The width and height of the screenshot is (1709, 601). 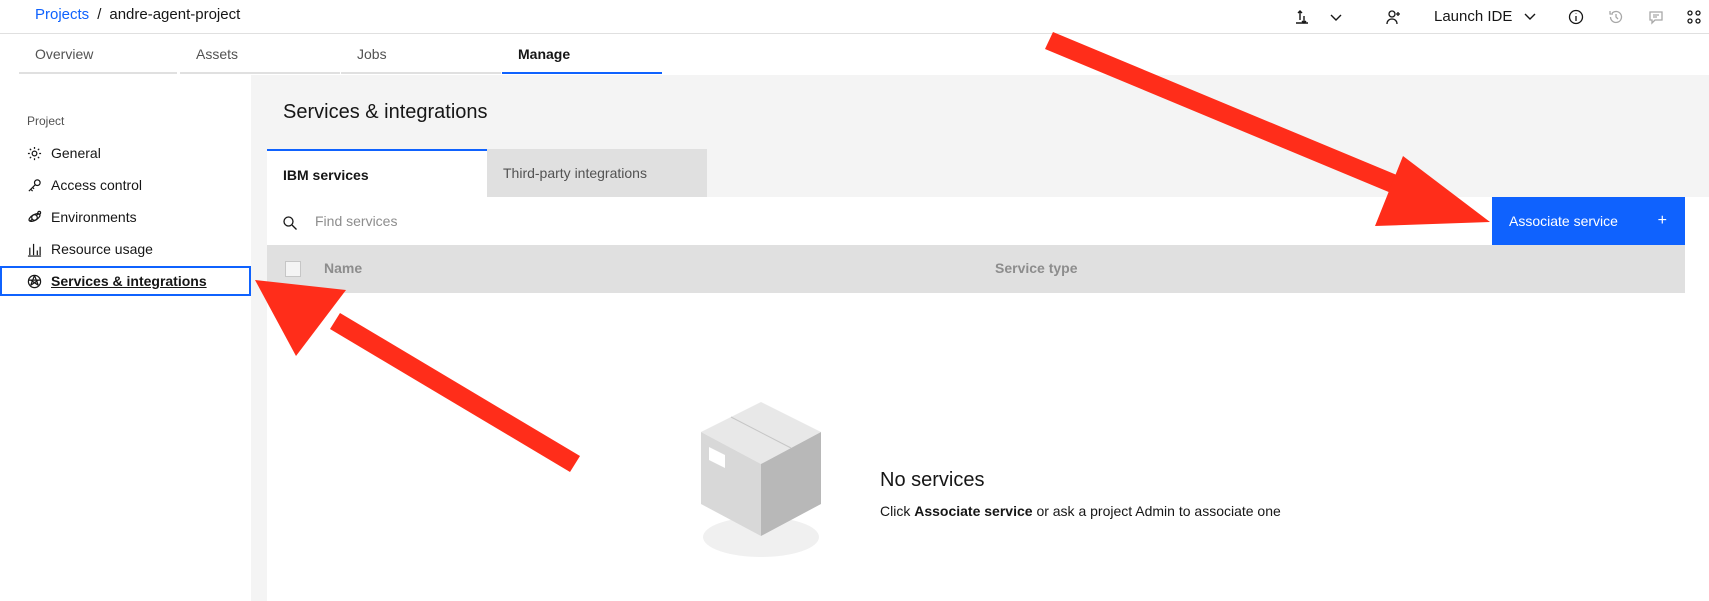 What do you see at coordinates (34, 185) in the screenshot?
I see `key-icon` at bounding box center [34, 185].